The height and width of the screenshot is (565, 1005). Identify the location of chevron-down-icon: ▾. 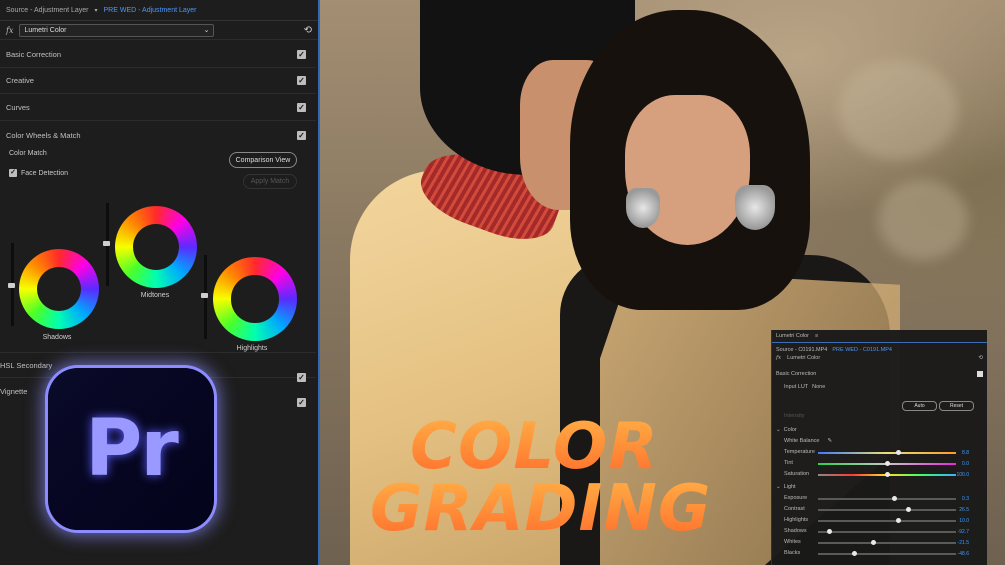
(96, 10).